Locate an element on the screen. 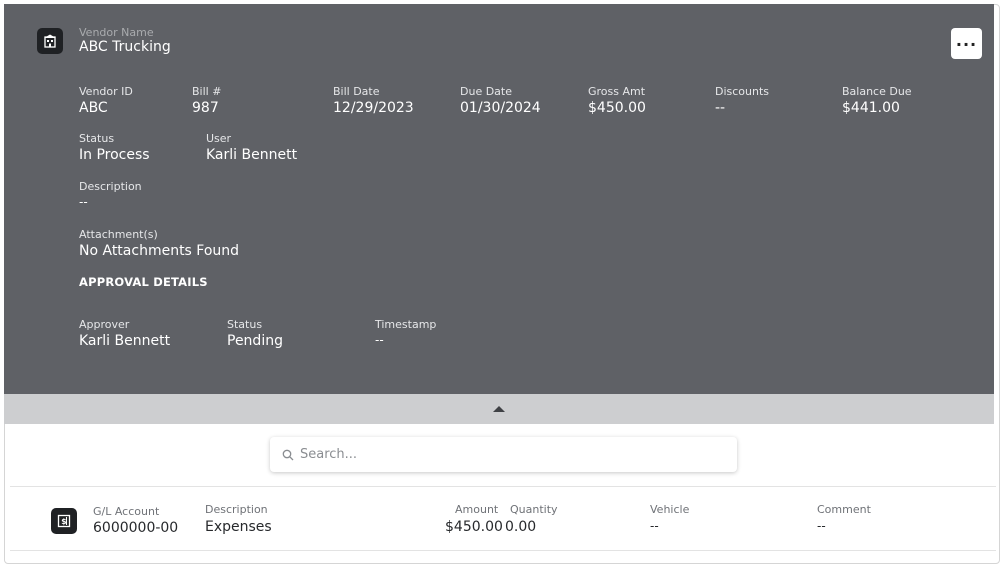  attachments-label: Attachment(s) is located at coordinates (118, 234).